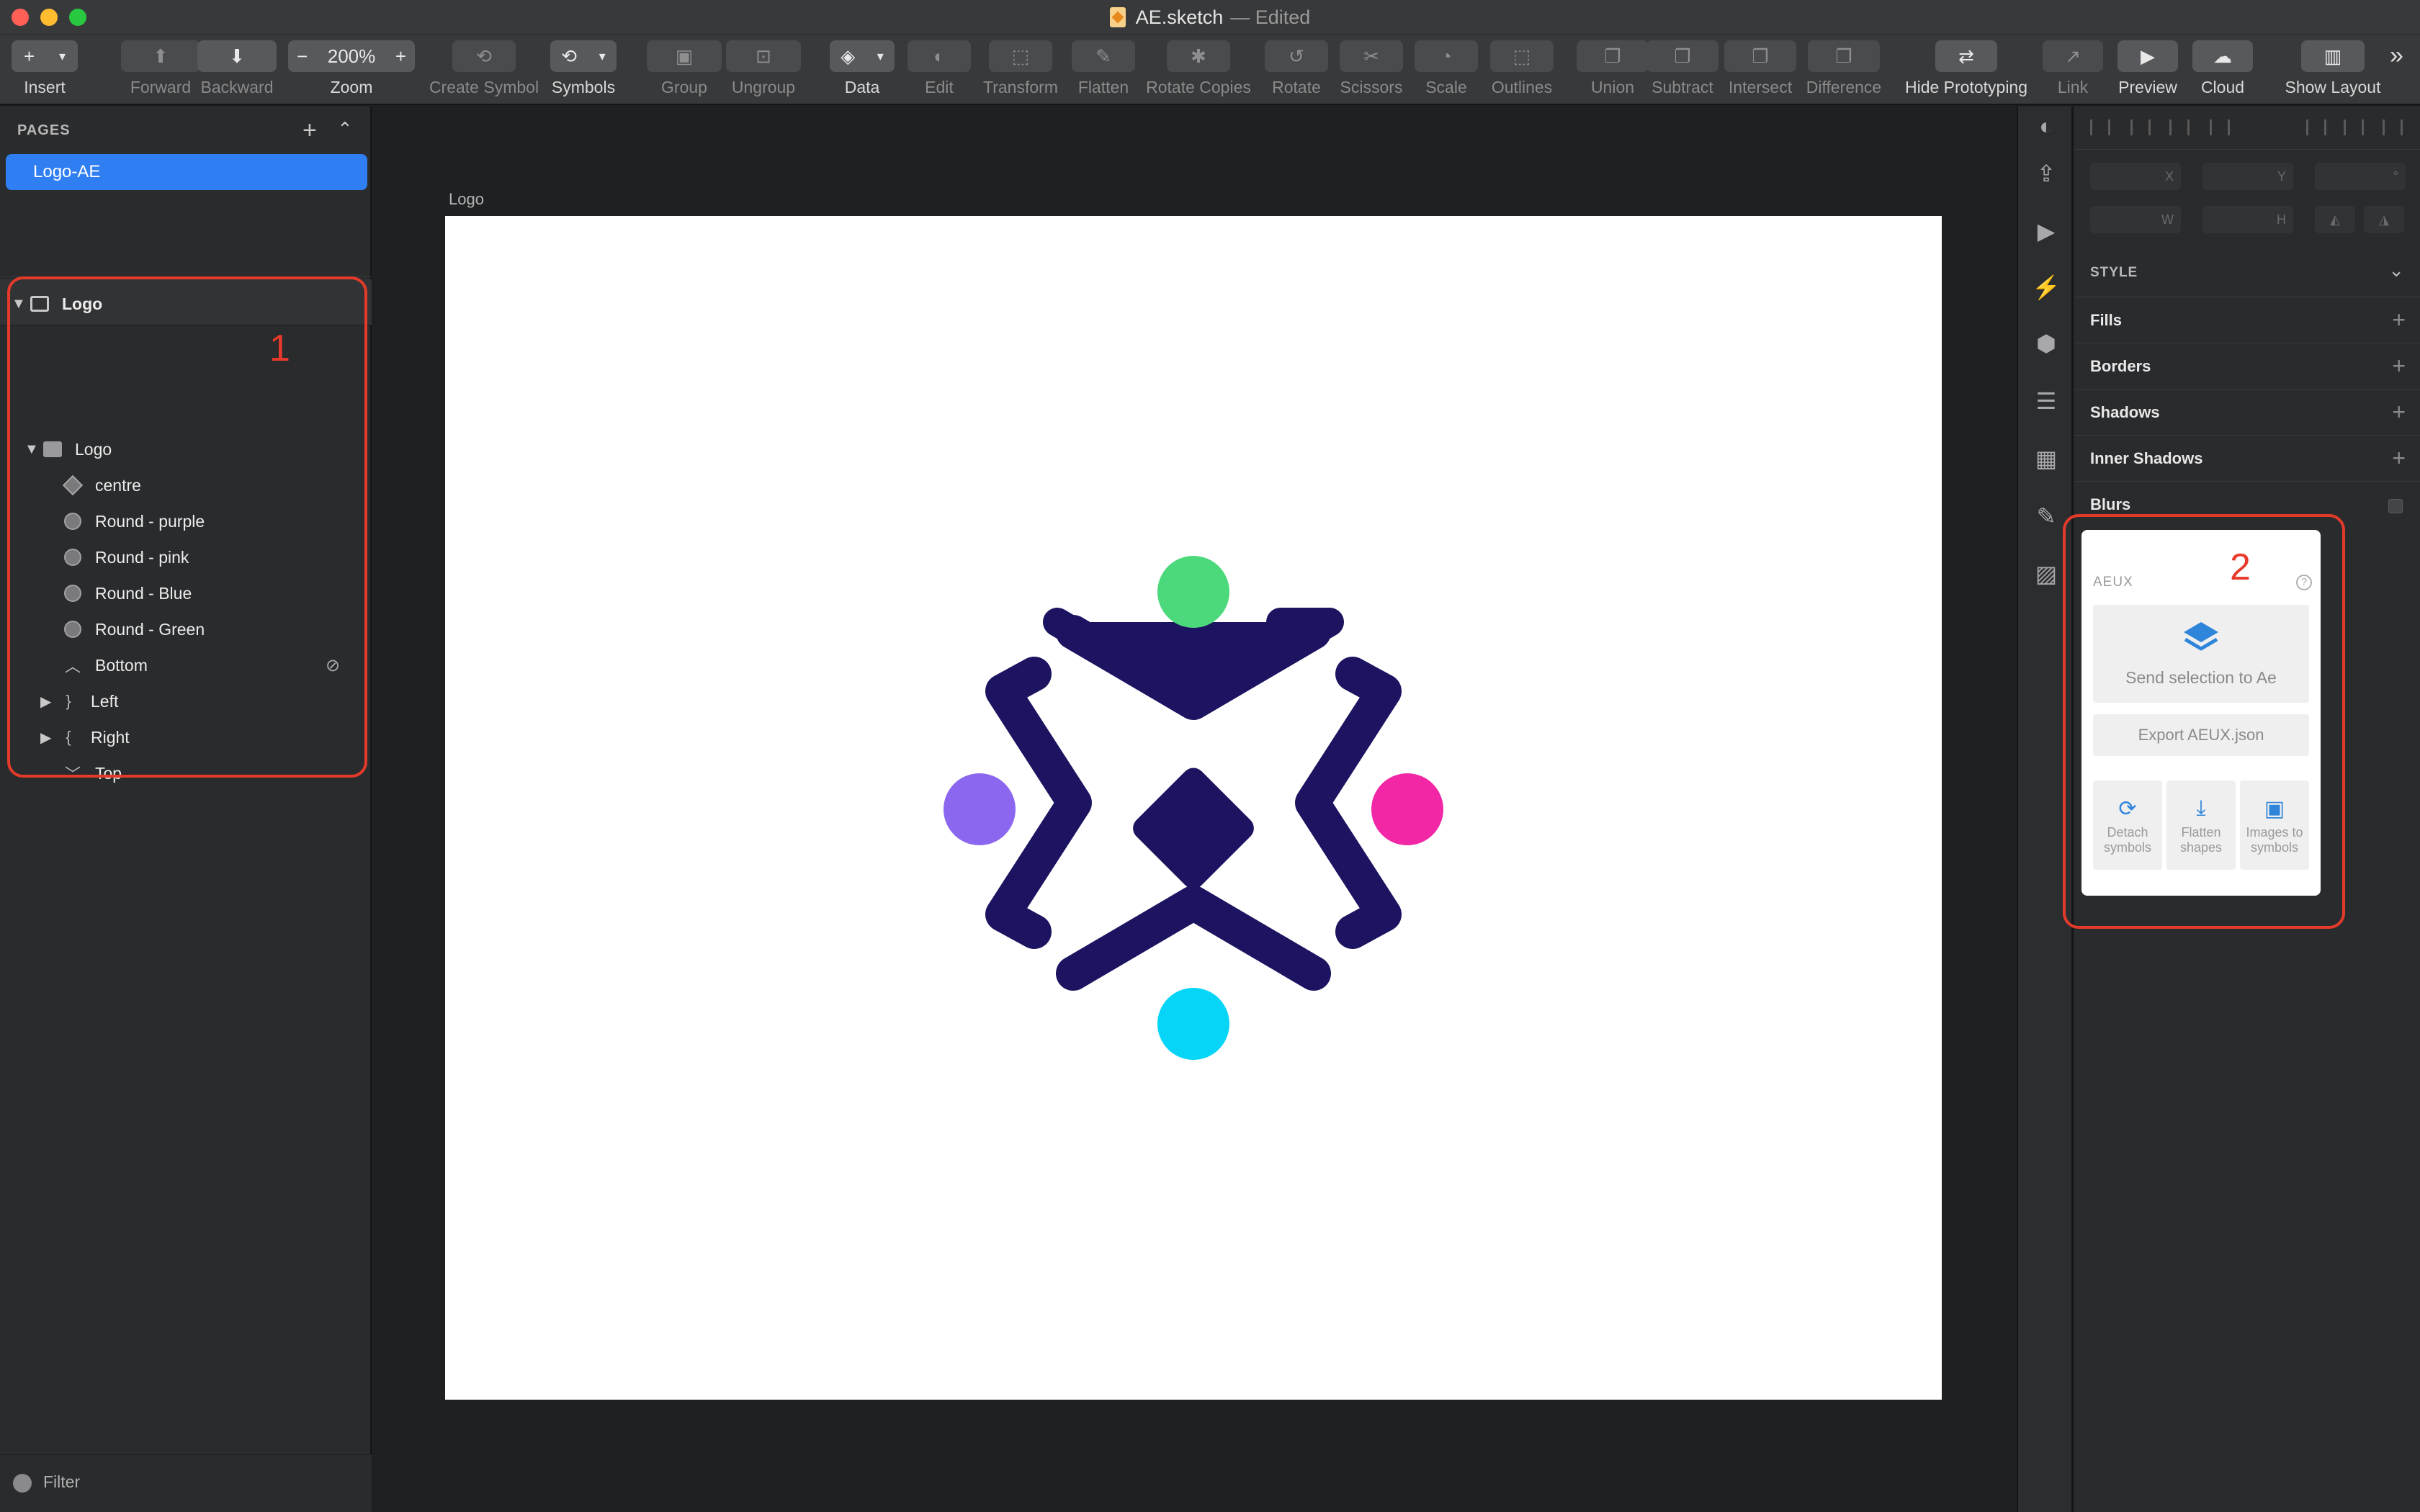  I want to click on hexagon-icon: ⬢, so click(2046, 343).